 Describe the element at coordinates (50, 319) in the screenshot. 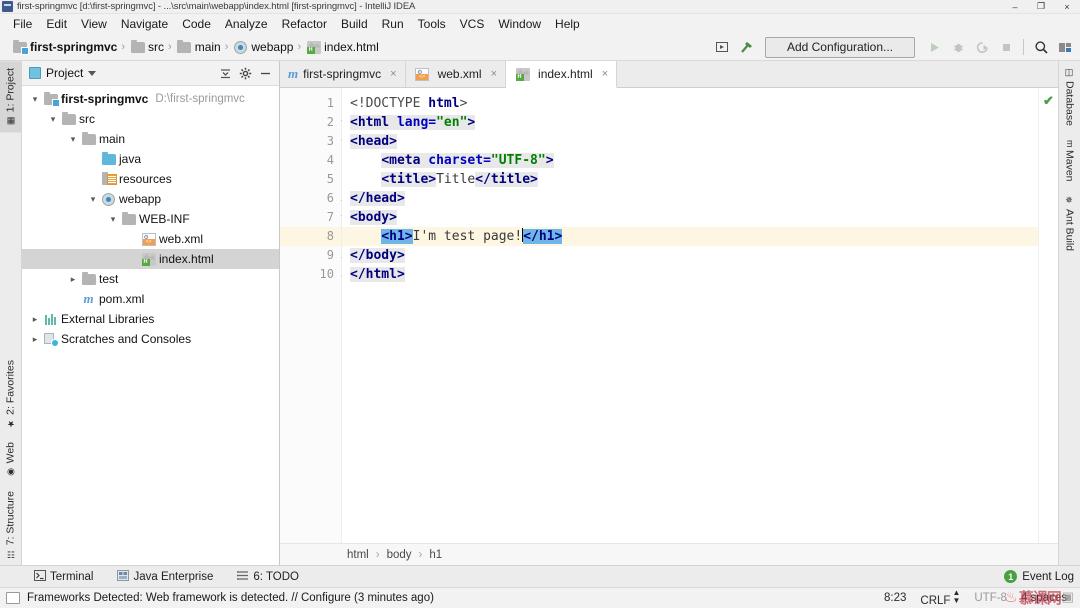

I see `libraries-icon` at that location.